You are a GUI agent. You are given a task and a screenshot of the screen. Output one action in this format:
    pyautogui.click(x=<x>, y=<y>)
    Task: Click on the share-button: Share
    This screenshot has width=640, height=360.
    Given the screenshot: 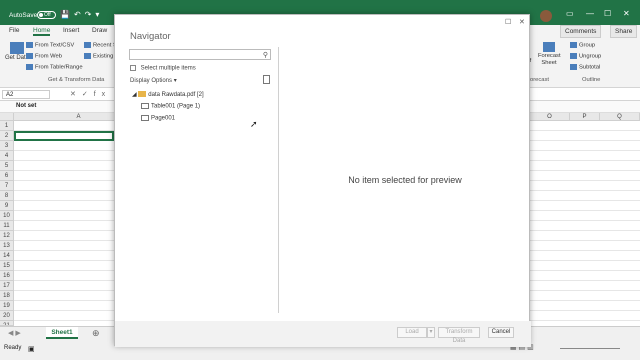 What is the action you would take?
    pyautogui.click(x=624, y=31)
    